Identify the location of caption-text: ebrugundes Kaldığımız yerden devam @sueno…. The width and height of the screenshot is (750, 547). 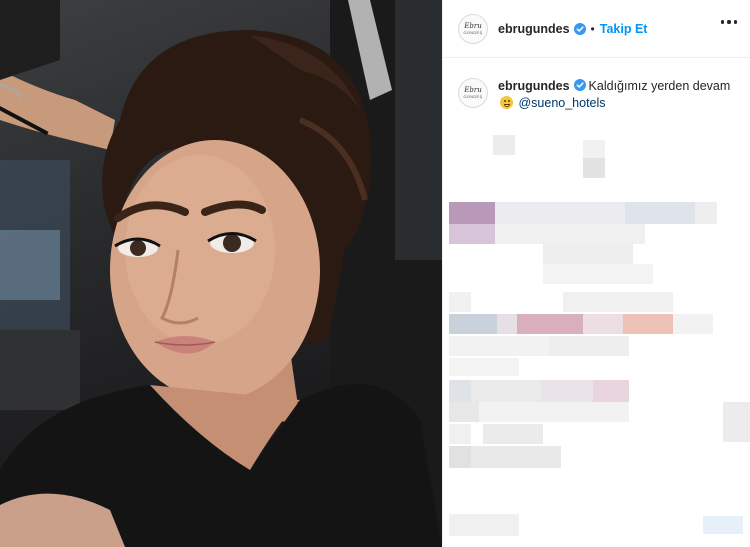
(618, 95).